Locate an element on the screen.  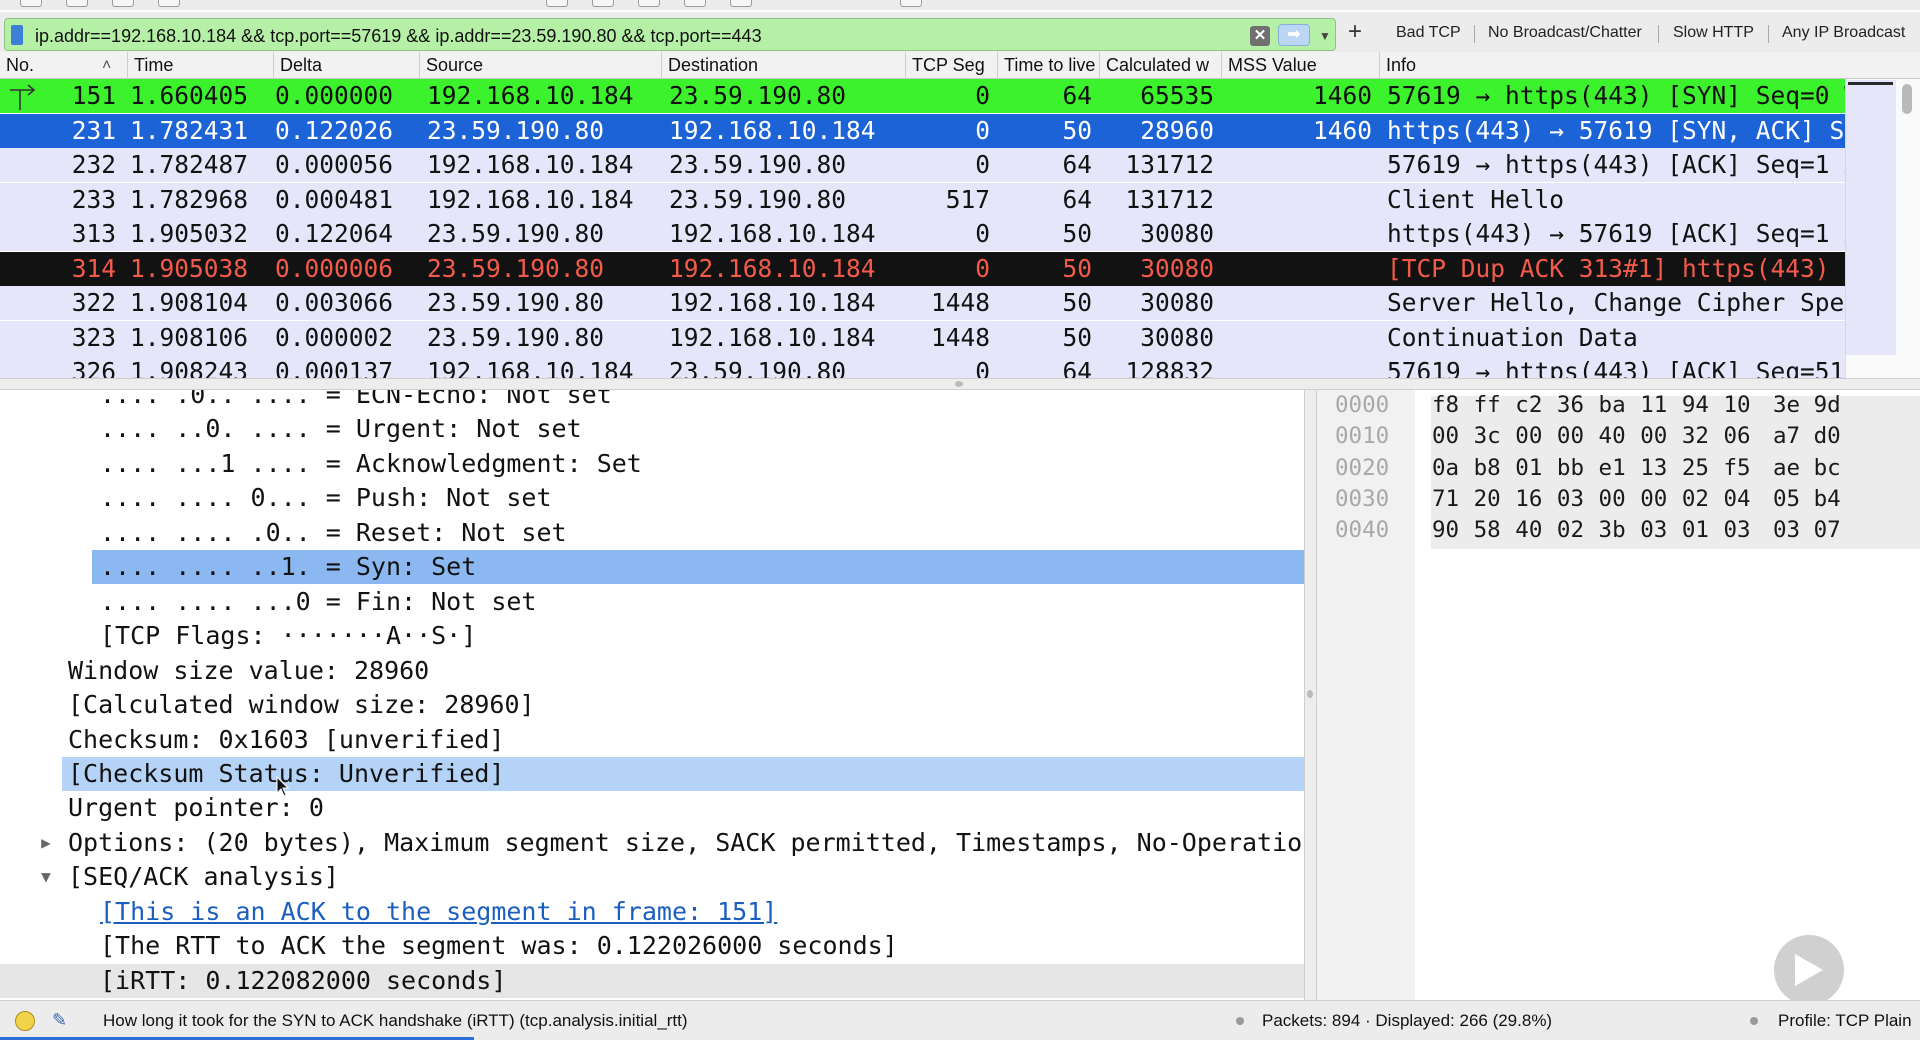
detail-tree-item: .... ..0. .... = Urgent: Not set is located at coordinates (652, 429).